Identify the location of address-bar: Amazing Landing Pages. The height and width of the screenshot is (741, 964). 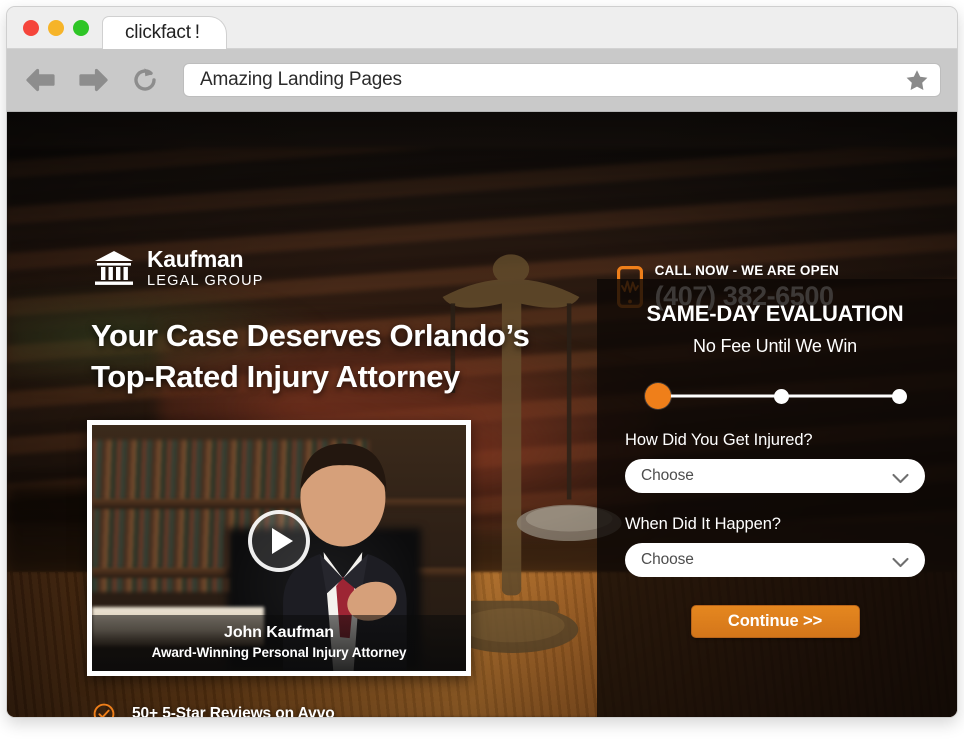
(562, 80).